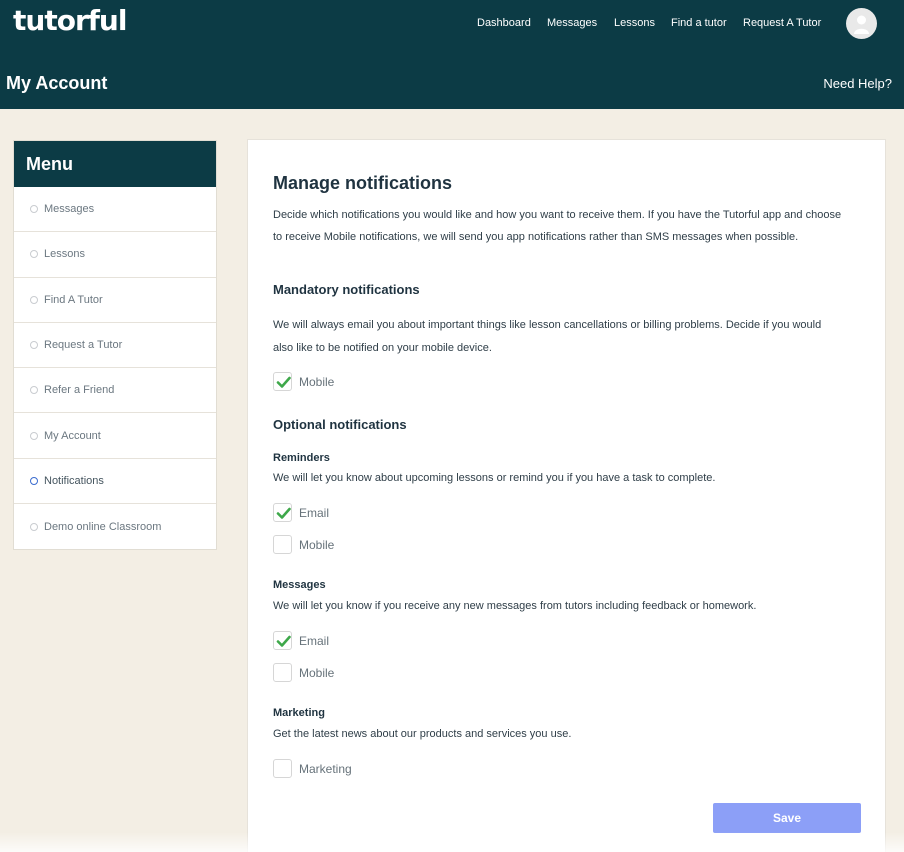 The height and width of the screenshot is (852, 904). I want to click on sidebar-item-lessons: Lessons, so click(115, 255).